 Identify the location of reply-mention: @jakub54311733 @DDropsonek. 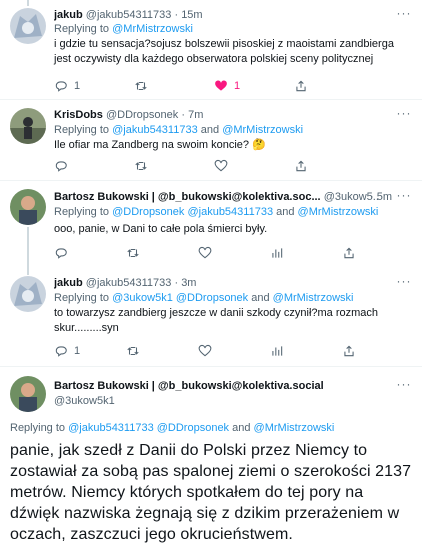
(148, 428).